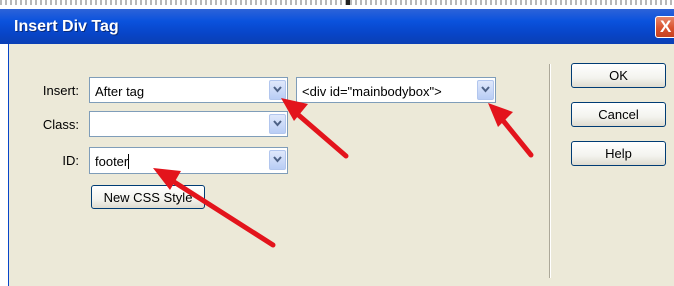  I want to click on arrow-to-id-field, so click(214, 208).